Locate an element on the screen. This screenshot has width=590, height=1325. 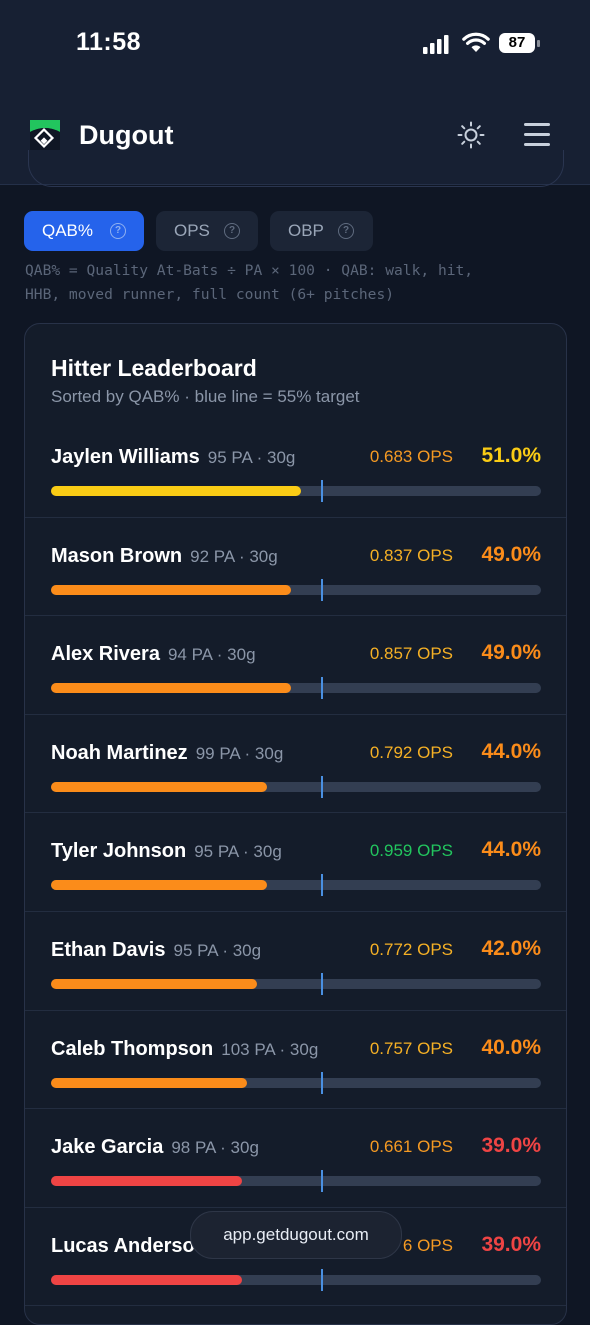
player-name: Noah Martinez 99 PA · 30g is located at coordinates (167, 753).